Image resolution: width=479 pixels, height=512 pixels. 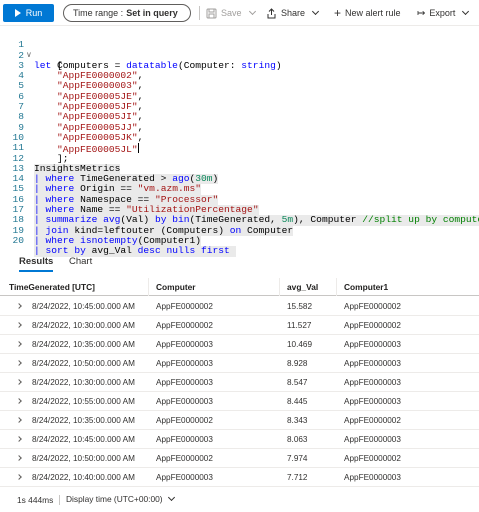 I want to click on cell-avg-val: 15.582, so click(x=300, y=306).